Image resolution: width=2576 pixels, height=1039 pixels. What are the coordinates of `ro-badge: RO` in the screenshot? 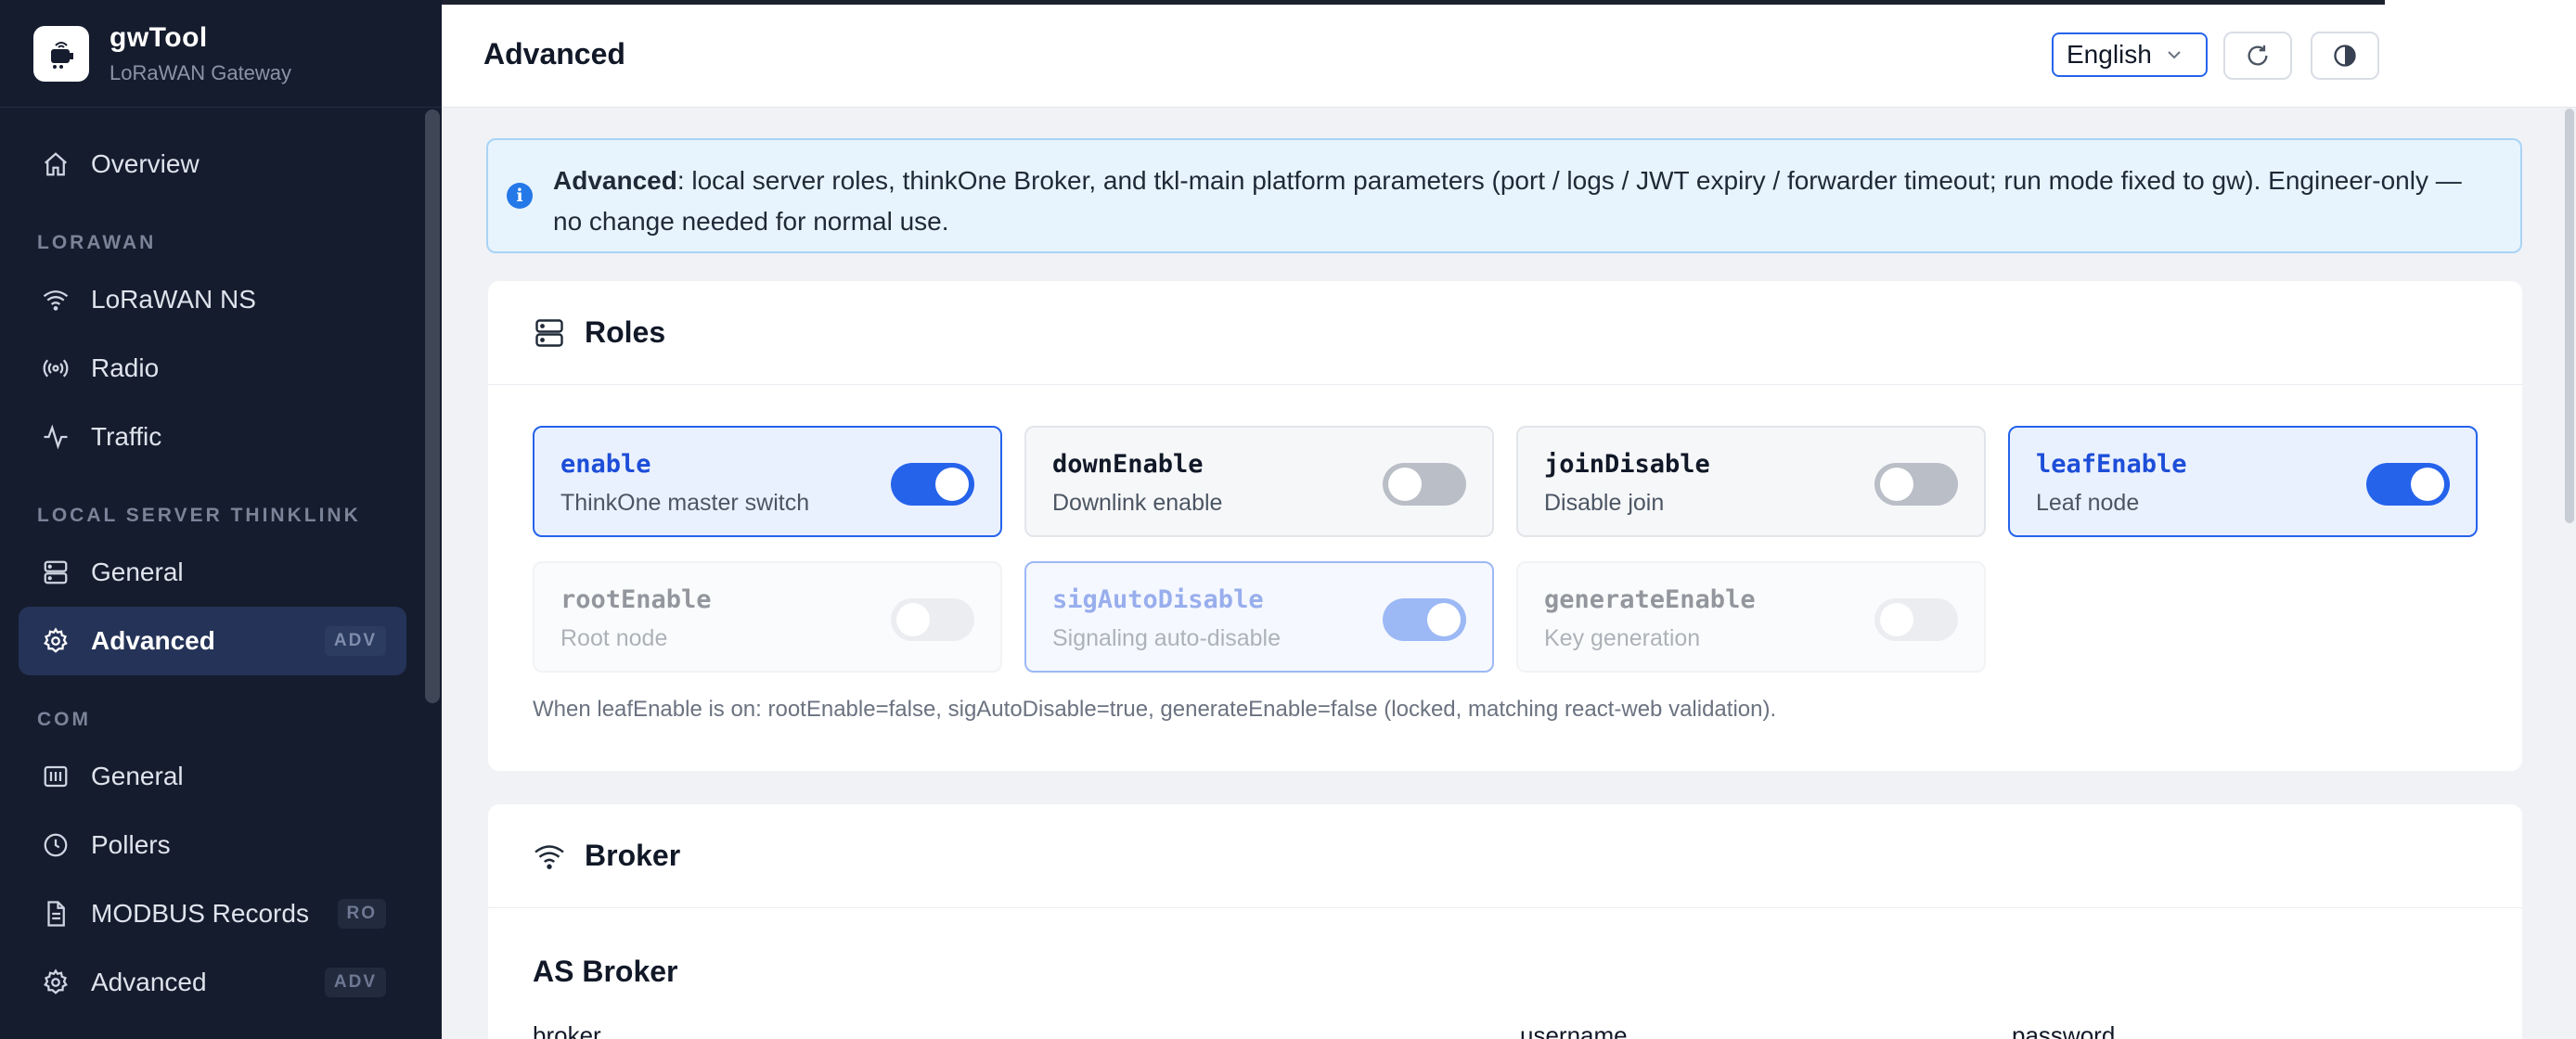 It's located at (361, 914).